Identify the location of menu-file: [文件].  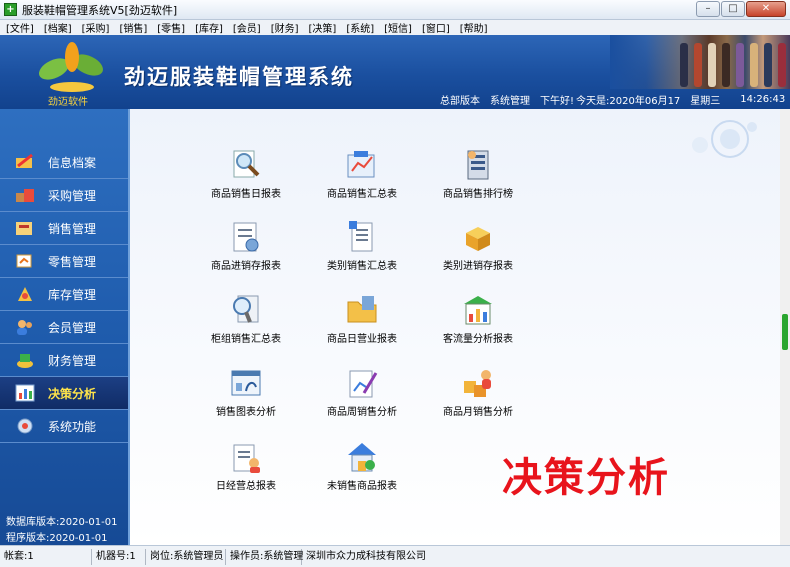
(20, 27).